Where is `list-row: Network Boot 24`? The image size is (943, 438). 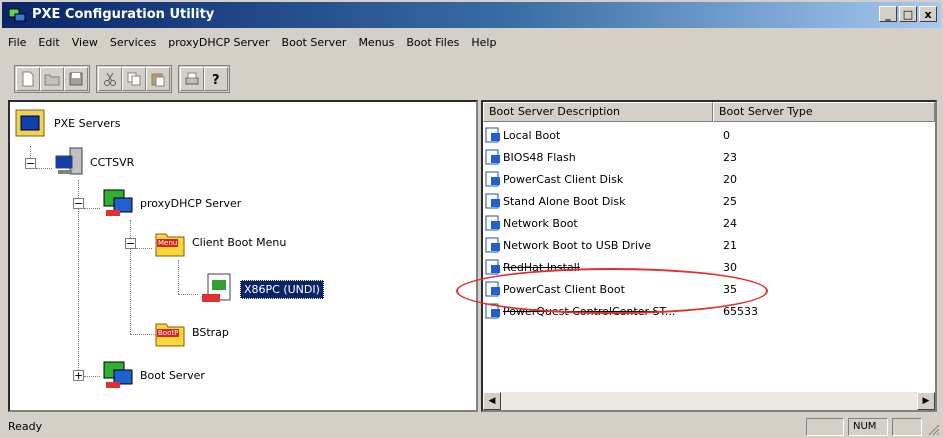 list-row: Network Boot 24 is located at coordinates (709, 223).